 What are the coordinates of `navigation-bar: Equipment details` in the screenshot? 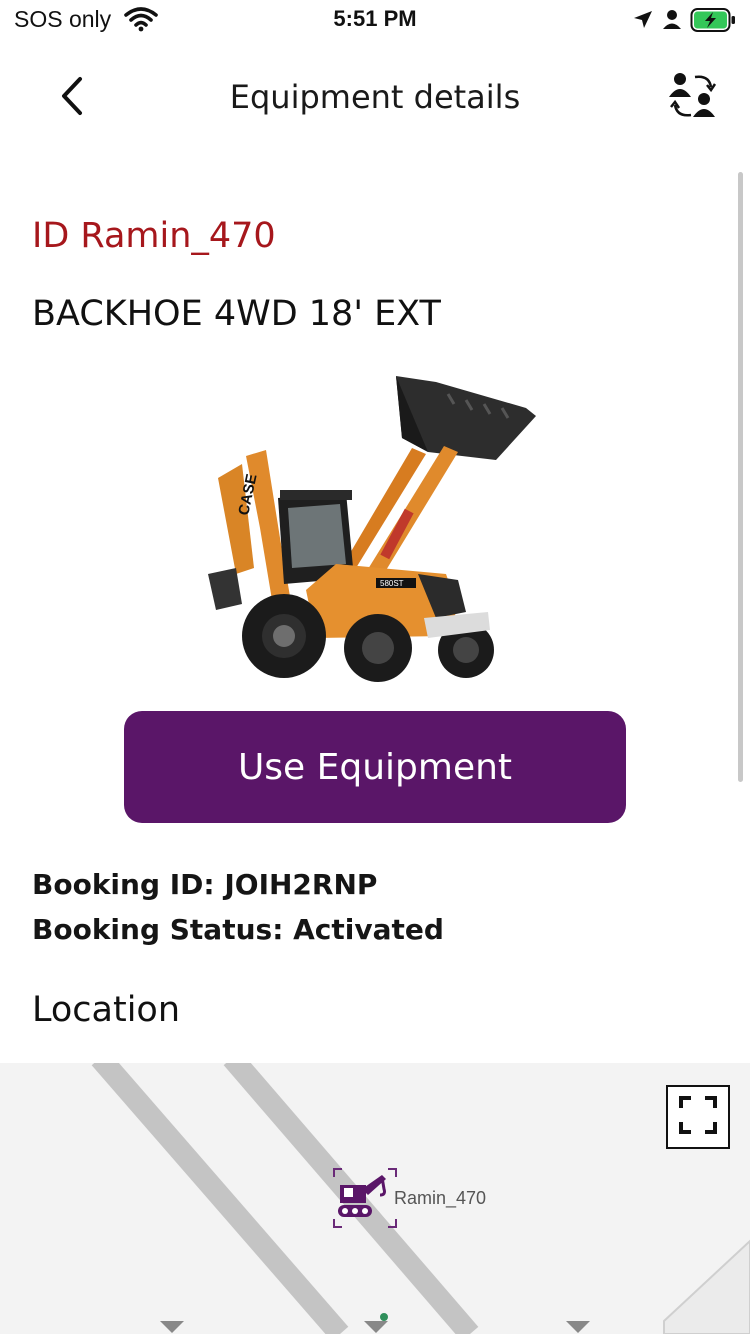 It's located at (375, 98).